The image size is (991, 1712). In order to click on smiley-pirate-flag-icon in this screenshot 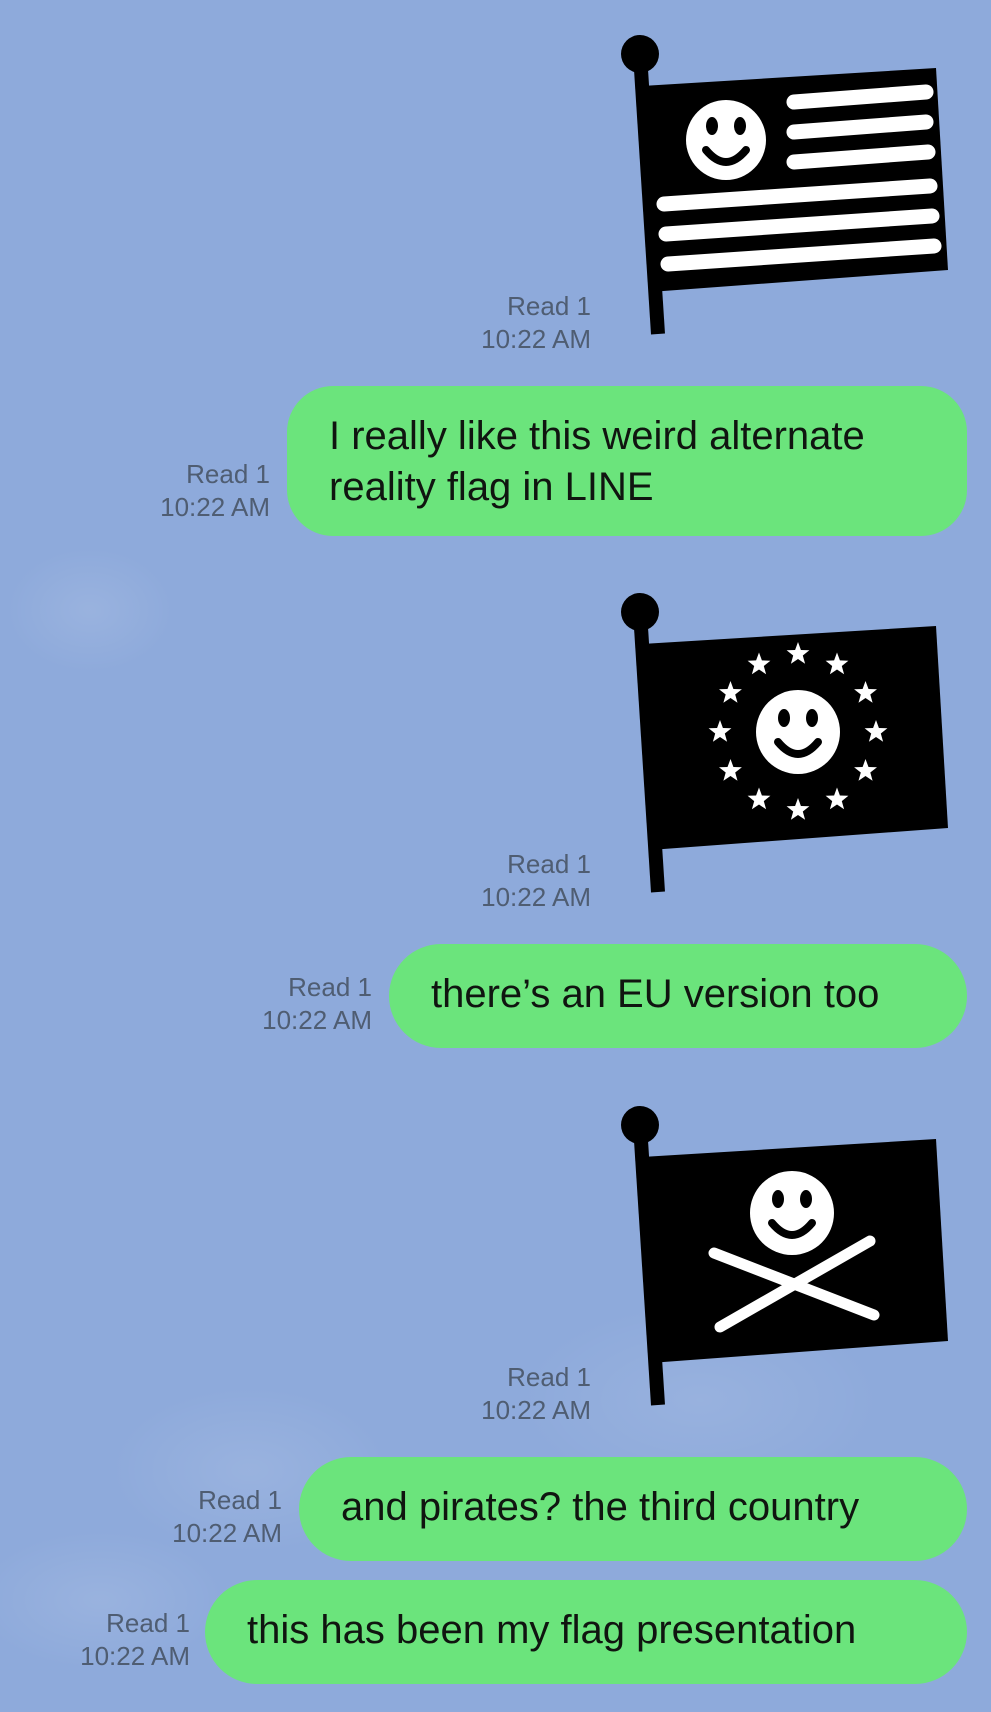, I will do `click(785, 1258)`.